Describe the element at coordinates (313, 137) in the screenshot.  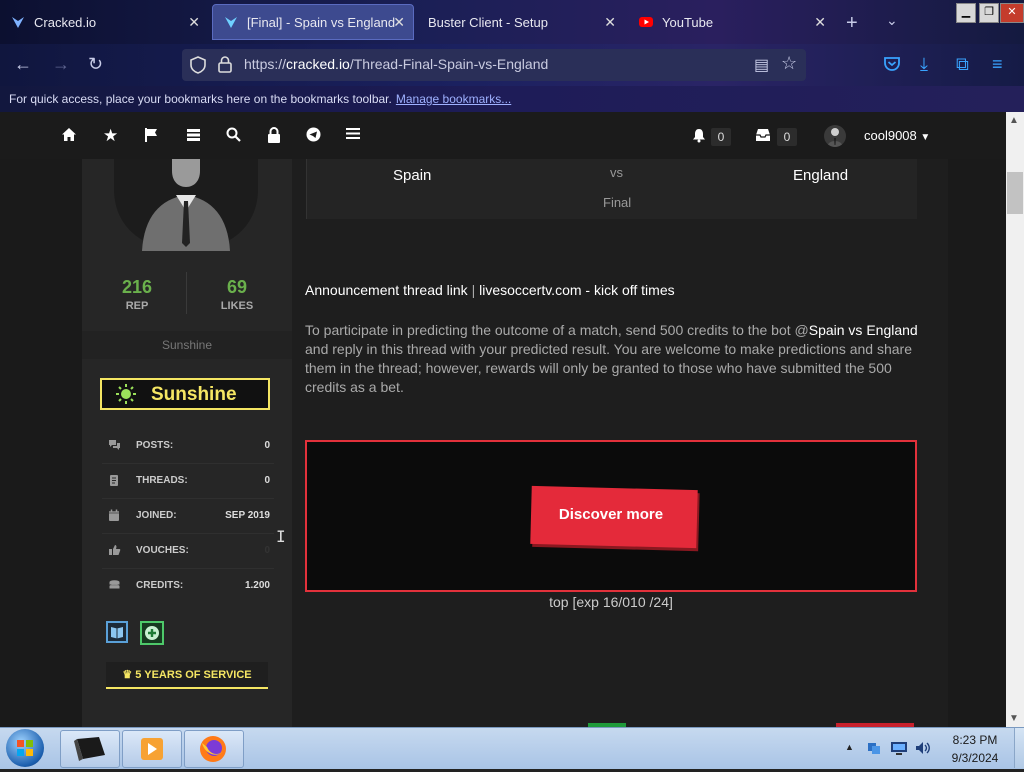
I see `telegram-icon` at that location.